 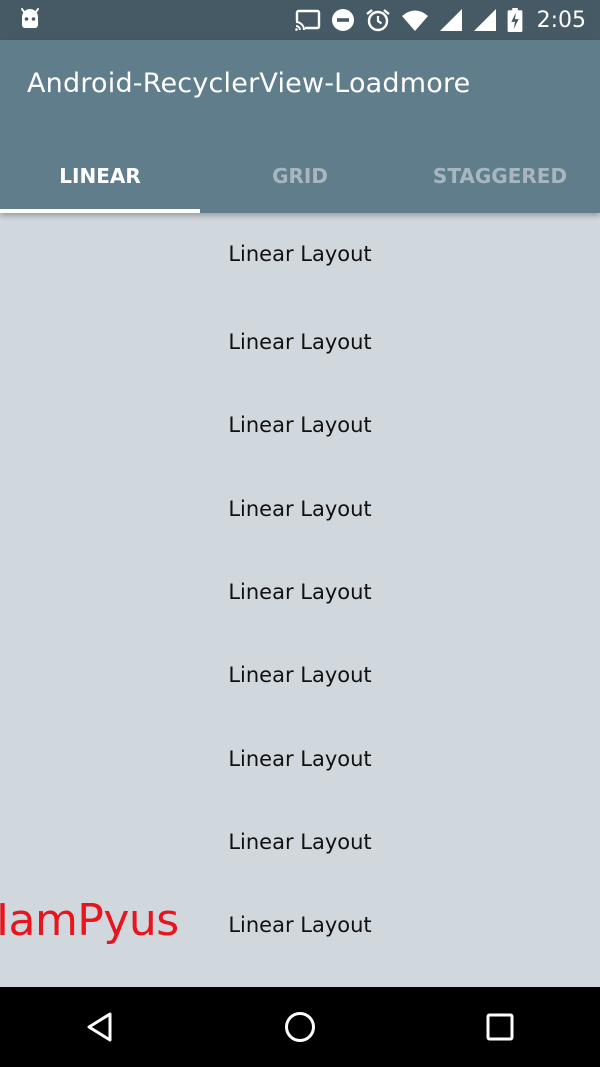 What do you see at coordinates (100, 211) in the screenshot?
I see `tab-indicator` at bounding box center [100, 211].